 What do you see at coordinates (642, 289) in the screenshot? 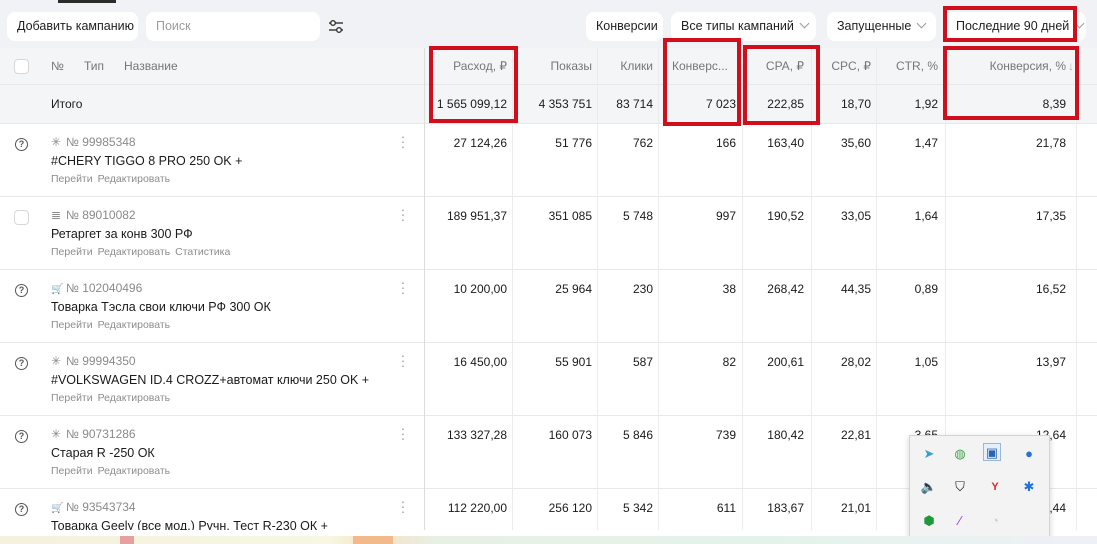
I see `clicks-cell: 230` at bounding box center [642, 289].